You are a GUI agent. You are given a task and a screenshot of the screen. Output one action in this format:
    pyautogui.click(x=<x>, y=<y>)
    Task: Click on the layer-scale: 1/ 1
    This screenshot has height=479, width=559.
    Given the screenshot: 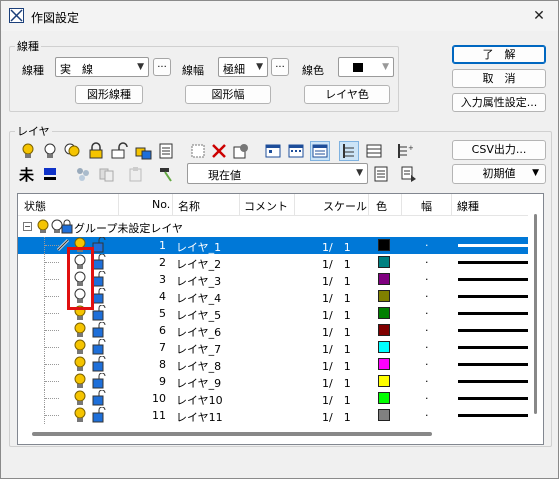 What is the action you would take?
    pyautogui.click(x=336, y=281)
    